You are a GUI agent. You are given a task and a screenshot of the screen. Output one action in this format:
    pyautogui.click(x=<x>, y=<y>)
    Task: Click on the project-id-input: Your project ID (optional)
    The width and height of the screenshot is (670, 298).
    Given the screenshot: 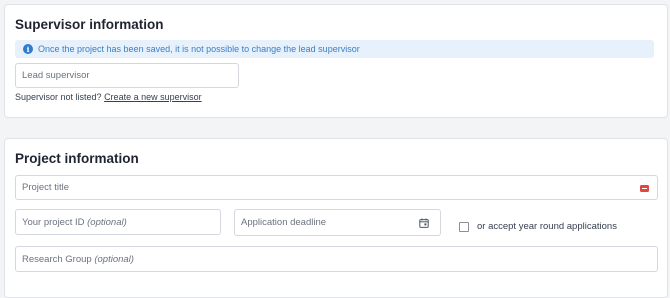 What is the action you would take?
    pyautogui.click(x=118, y=222)
    